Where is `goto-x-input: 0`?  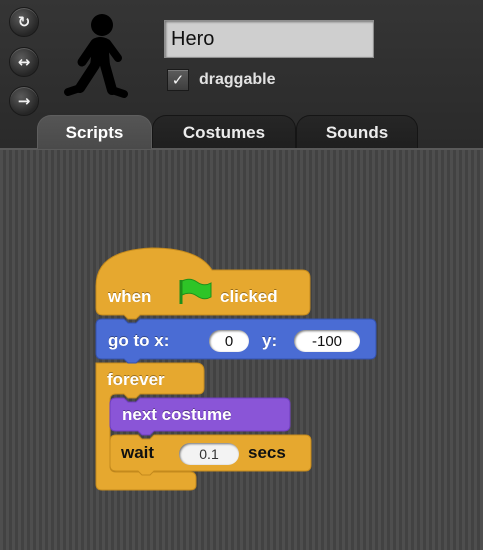
goto-x-input: 0 is located at coordinates (229, 341).